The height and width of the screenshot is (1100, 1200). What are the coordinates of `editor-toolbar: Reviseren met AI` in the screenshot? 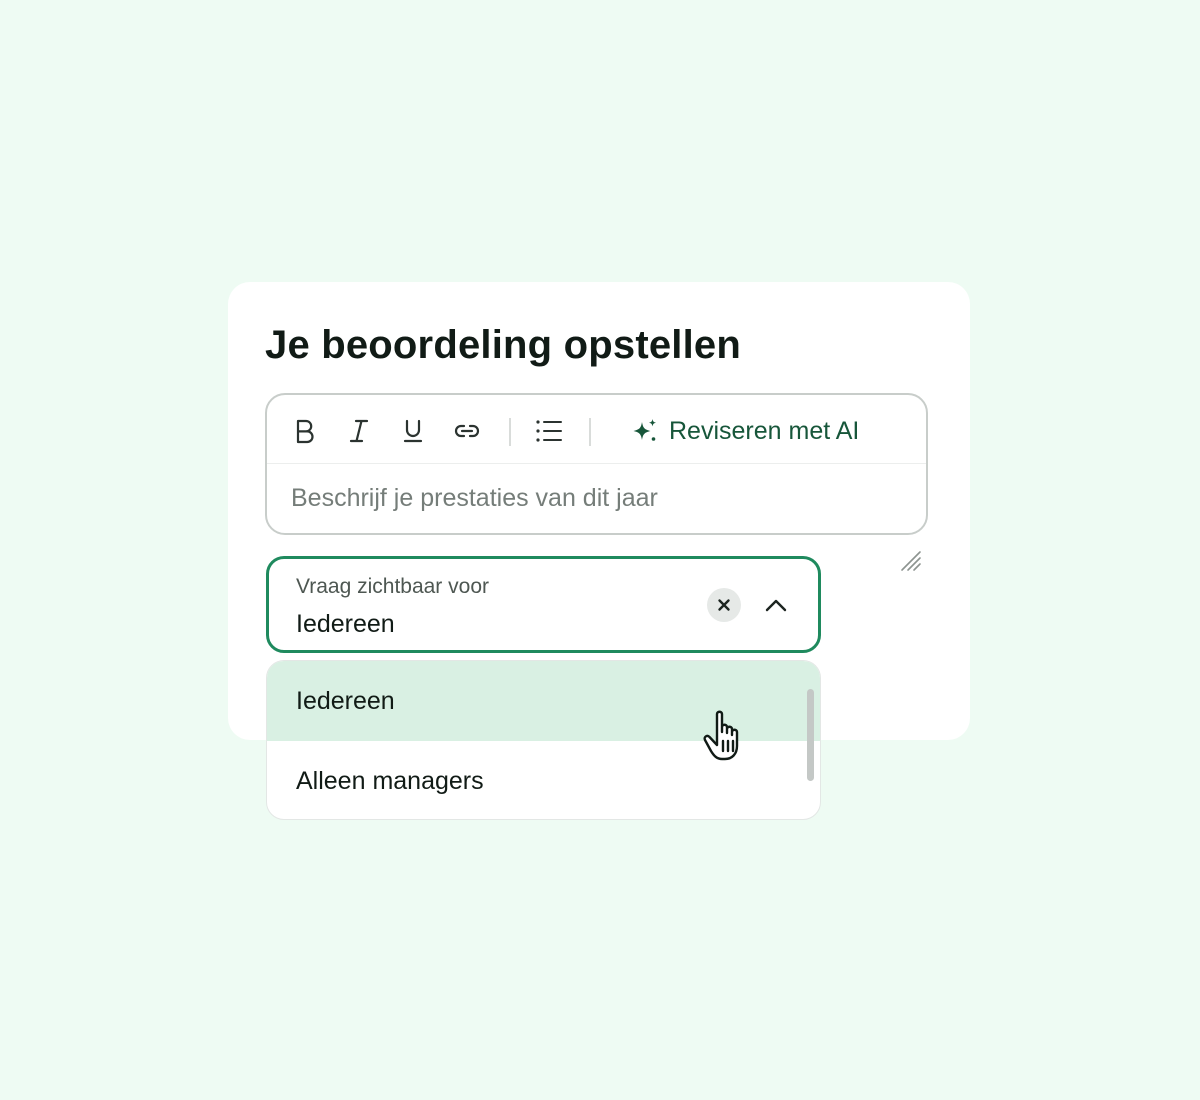 It's located at (596, 429).